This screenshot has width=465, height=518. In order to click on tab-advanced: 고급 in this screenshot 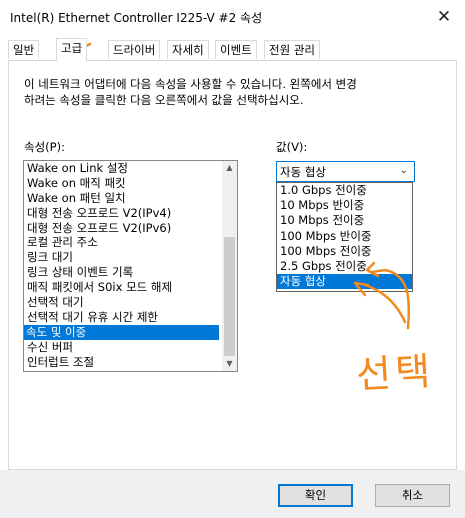, I will do `click(72, 49)`.